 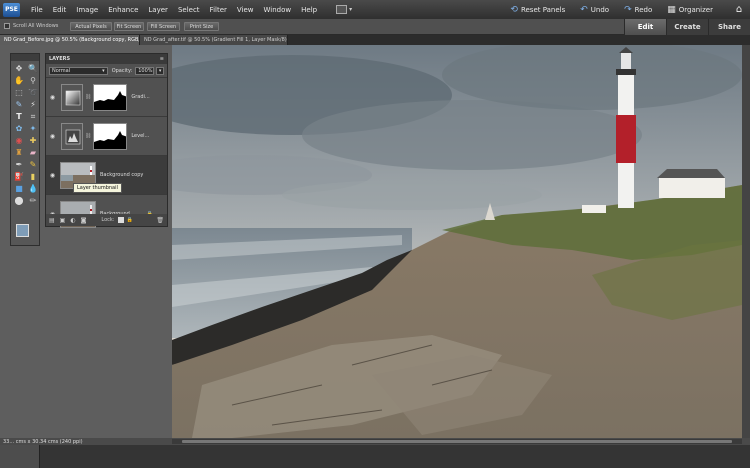 What do you see at coordinates (19, 164) in the screenshot?
I see `brush-tool-icon: ✒` at bounding box center [19, 164].